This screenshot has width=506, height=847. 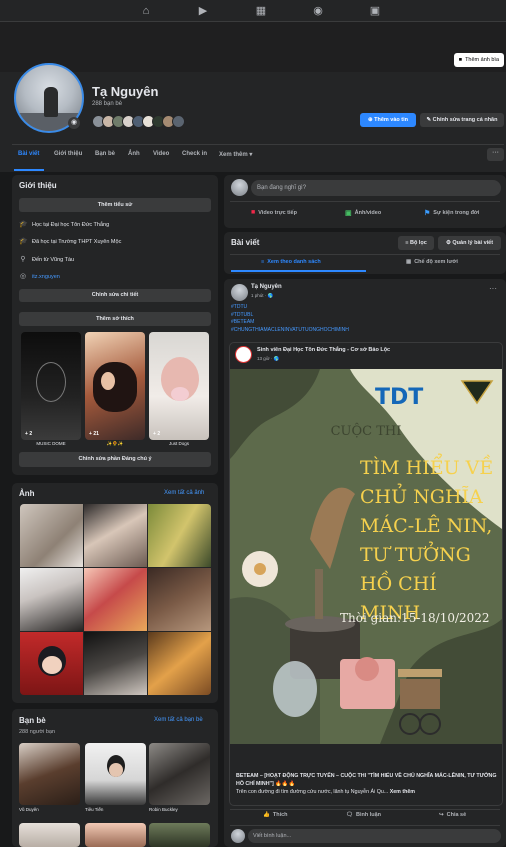 What do you see at coordinates (366, 431) in the screenshot?
I see `poster-heading: CUỘC THI` at bounding box center [366, 431].